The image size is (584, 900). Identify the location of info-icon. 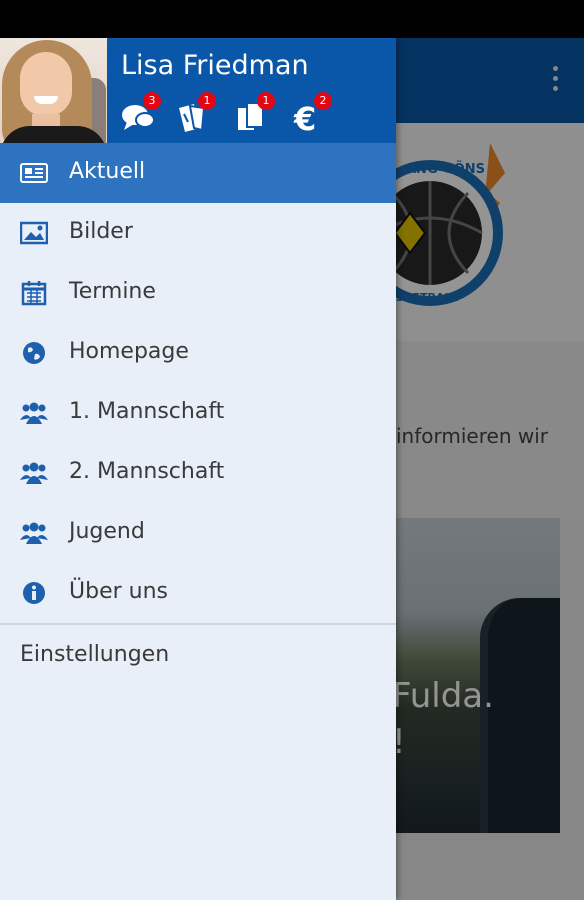
(34, 593).